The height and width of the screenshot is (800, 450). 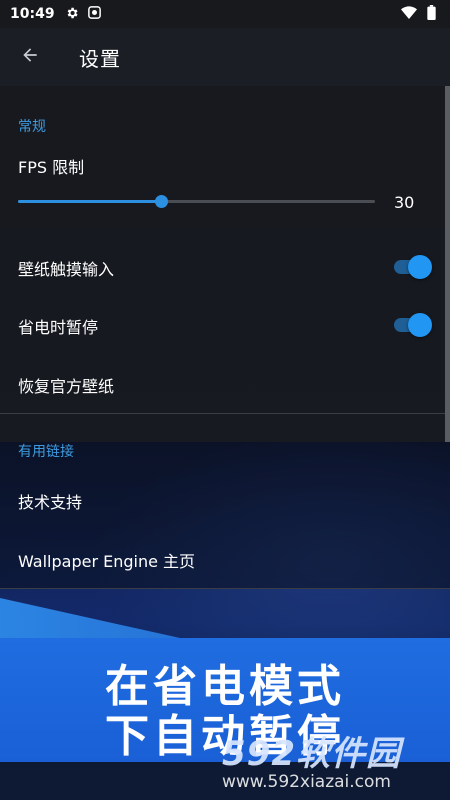 What do you see at coordinates (196, 201) in the screenshot?
I see `fps-slider` at bounding box center [196, 201].